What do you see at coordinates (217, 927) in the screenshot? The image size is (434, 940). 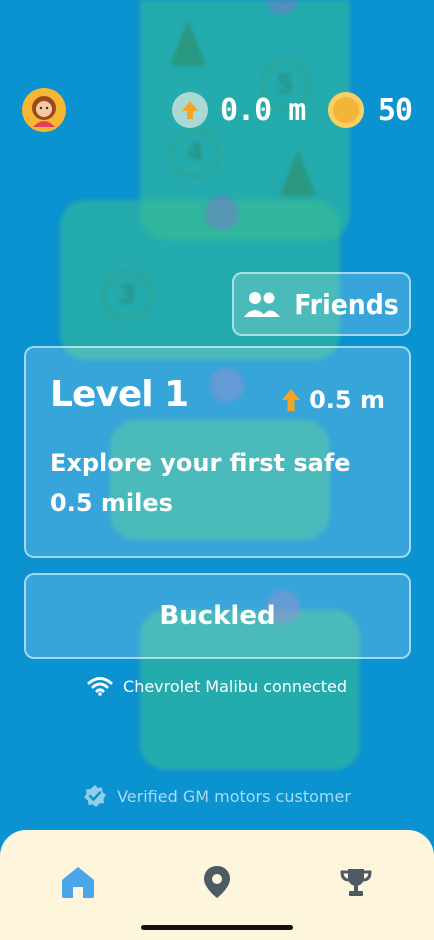 I see `home-indicator` at bounding box center [217, 927].